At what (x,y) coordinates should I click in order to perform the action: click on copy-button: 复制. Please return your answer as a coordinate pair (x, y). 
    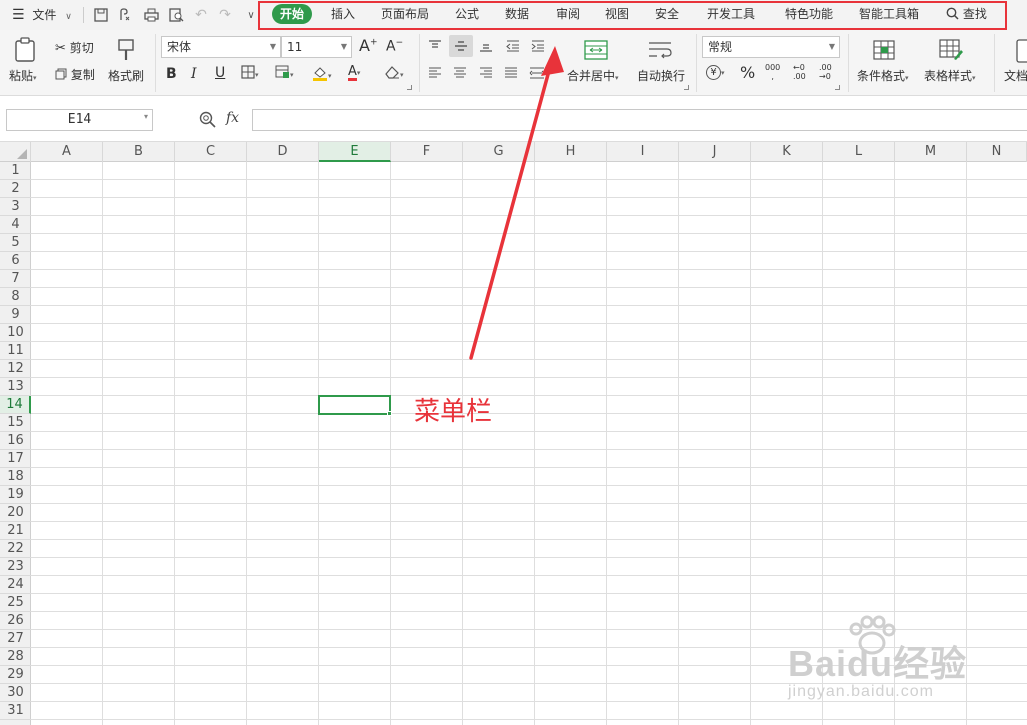
    Looking at the image, I should click on (75, 74).